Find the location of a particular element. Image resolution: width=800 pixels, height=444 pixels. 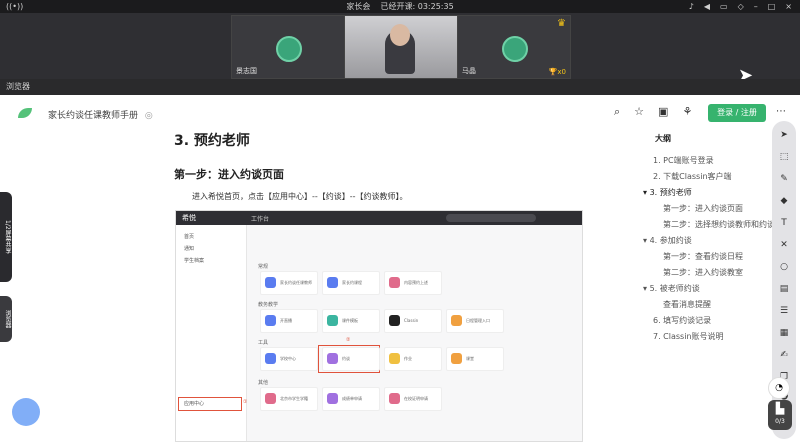

edit-icon: ✍ is located at coordinates (784, 355).